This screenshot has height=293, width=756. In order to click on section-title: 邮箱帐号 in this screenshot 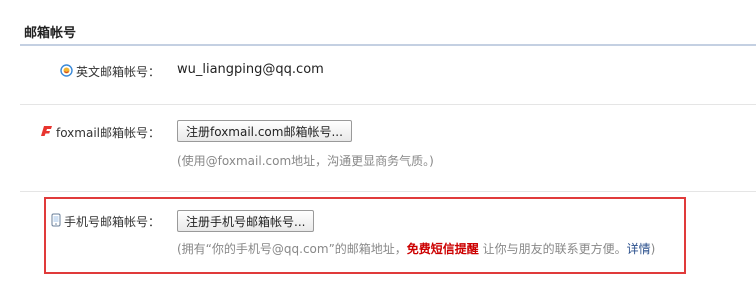, I will do `click(50, 33)`.